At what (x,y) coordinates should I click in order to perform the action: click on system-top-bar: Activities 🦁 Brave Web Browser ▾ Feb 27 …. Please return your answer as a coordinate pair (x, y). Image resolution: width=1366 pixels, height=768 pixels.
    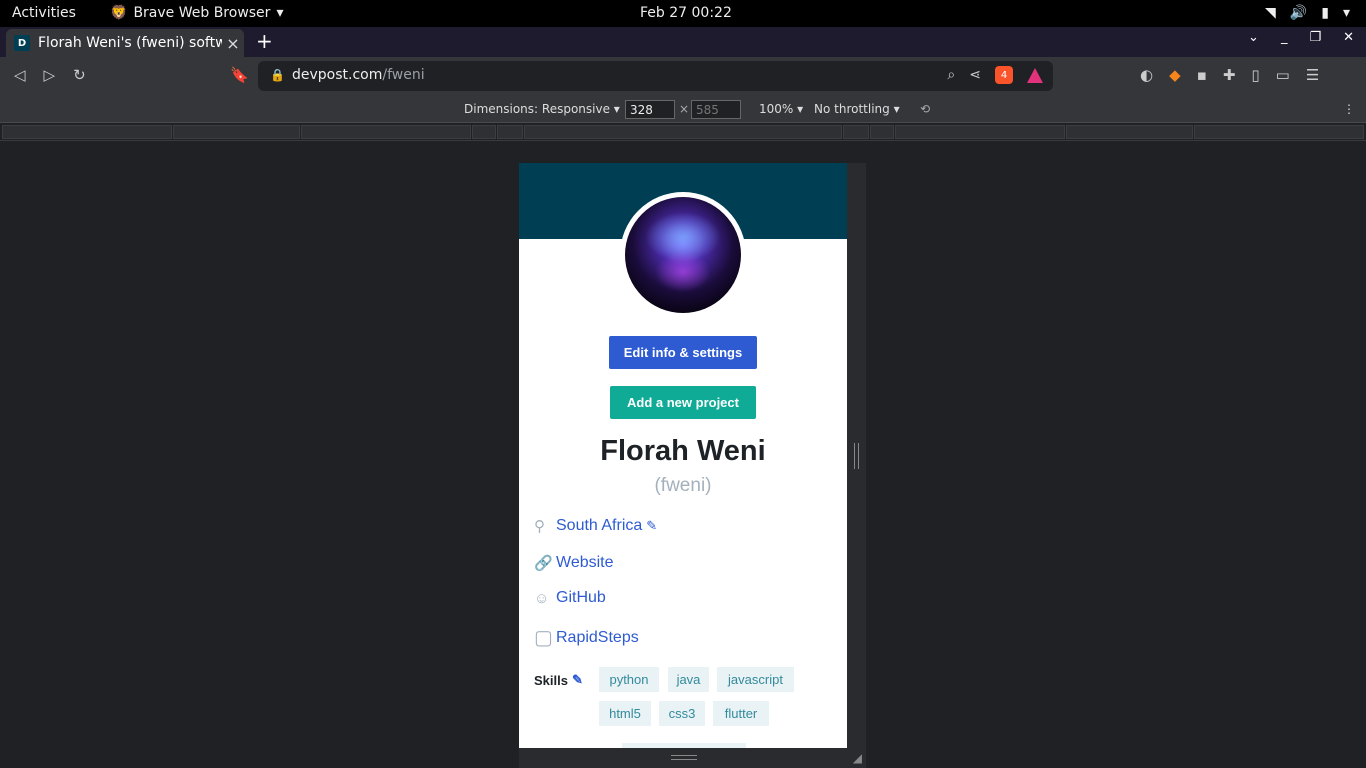
    Looking at the image, I should click on (683, 13).